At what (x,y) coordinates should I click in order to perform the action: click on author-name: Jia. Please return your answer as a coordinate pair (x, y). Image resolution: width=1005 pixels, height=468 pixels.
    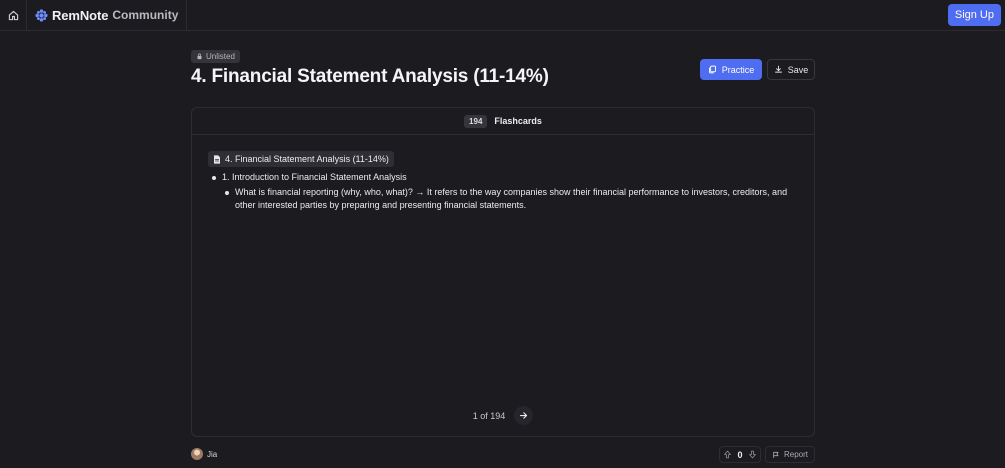
    Looking at the image, I should click on (212, 454).